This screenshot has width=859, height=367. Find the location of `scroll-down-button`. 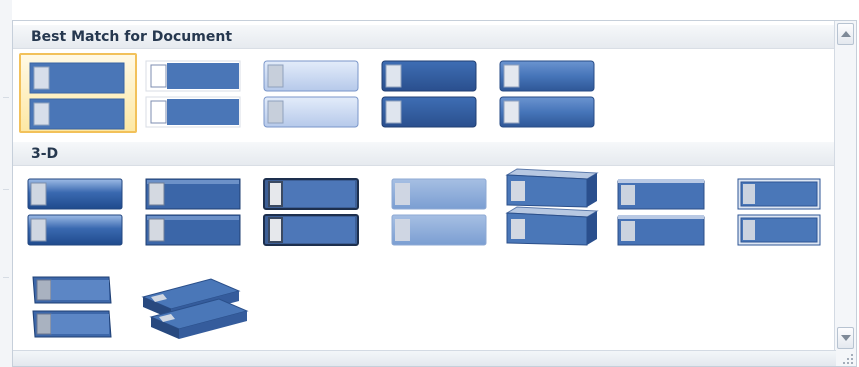

scroll-down-button is located at coordinates (845, 338).